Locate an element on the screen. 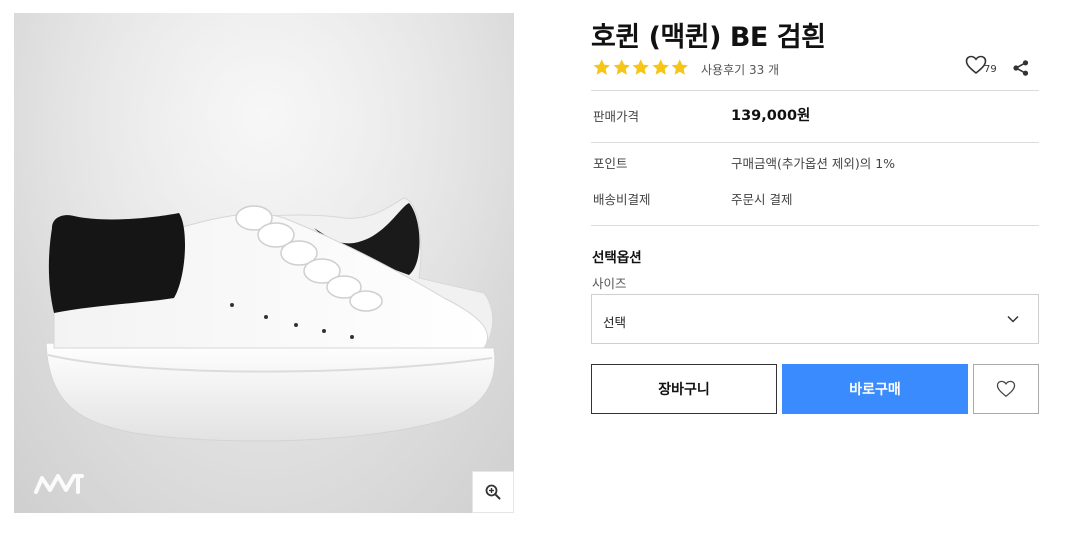 The width and height of the screenshot is (1091, 554). wishlist-button is located at coordinates (1006, 389).